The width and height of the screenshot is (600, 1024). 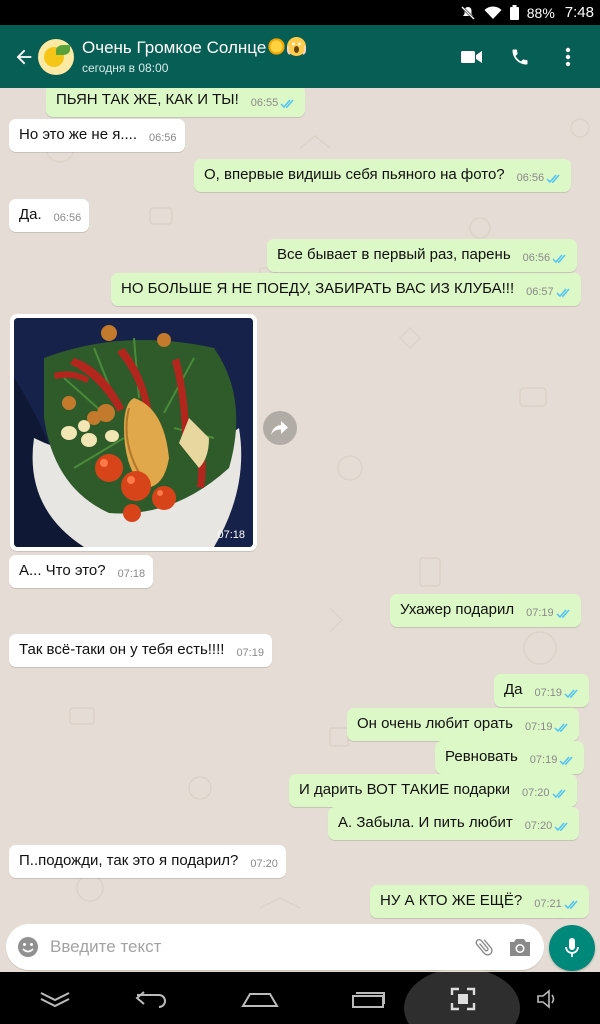 I want to click on phone-icon, so click(x=520, y=56).